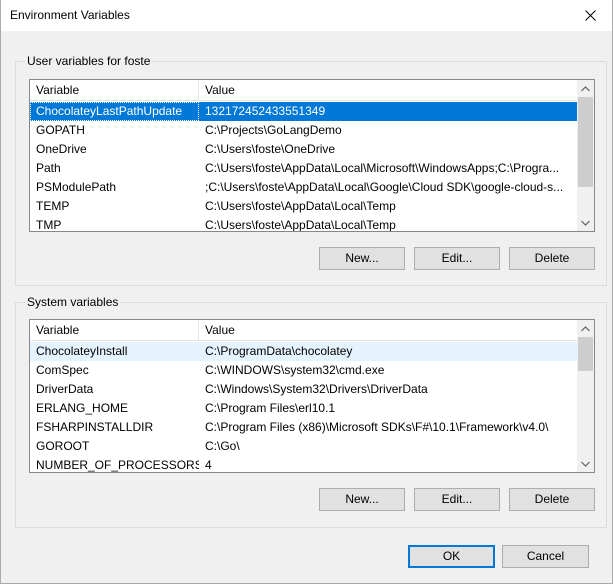  I want to click on variable-value-cell: 4, so click(208, 465).